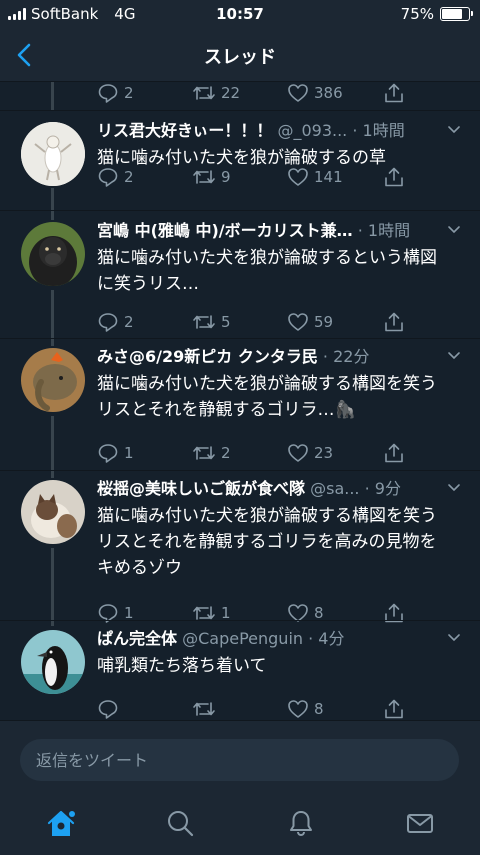  I want to click on tweet-header: 桜揺@美味しいご飯が食べ隊 @sa... · 9分, so click(268, 489).